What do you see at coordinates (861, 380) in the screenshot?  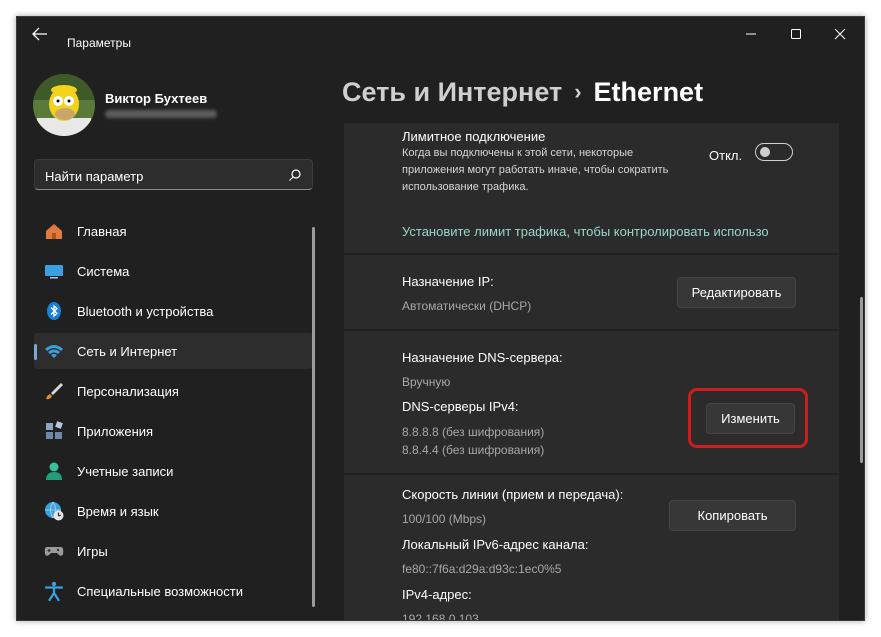 I see `content-scrollbar` at bounding box center [861, 380].